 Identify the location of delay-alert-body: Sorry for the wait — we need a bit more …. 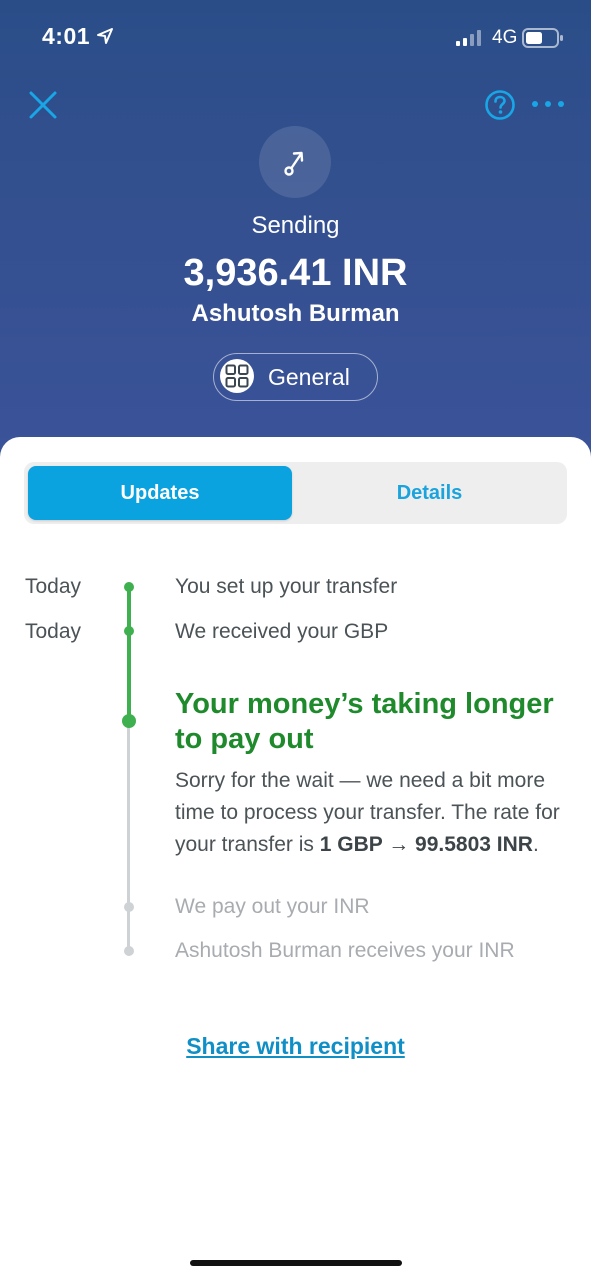
(375, 813).